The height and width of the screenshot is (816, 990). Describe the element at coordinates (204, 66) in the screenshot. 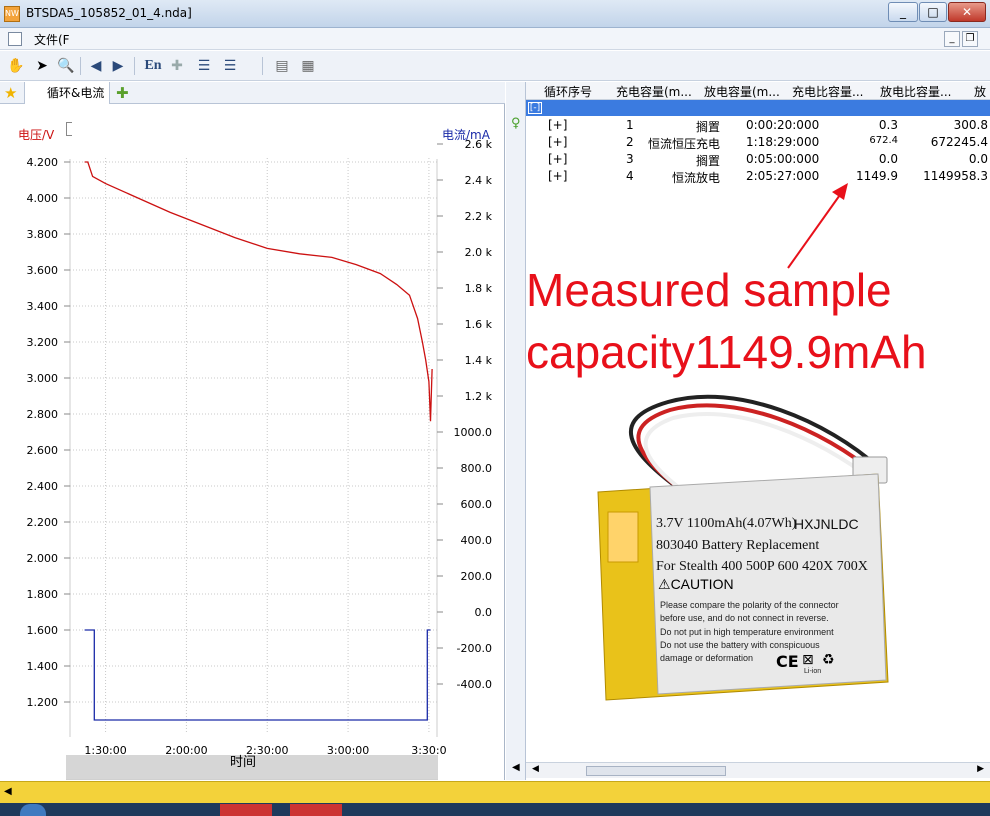

I see `list-edit-icon: ☰` at that location.